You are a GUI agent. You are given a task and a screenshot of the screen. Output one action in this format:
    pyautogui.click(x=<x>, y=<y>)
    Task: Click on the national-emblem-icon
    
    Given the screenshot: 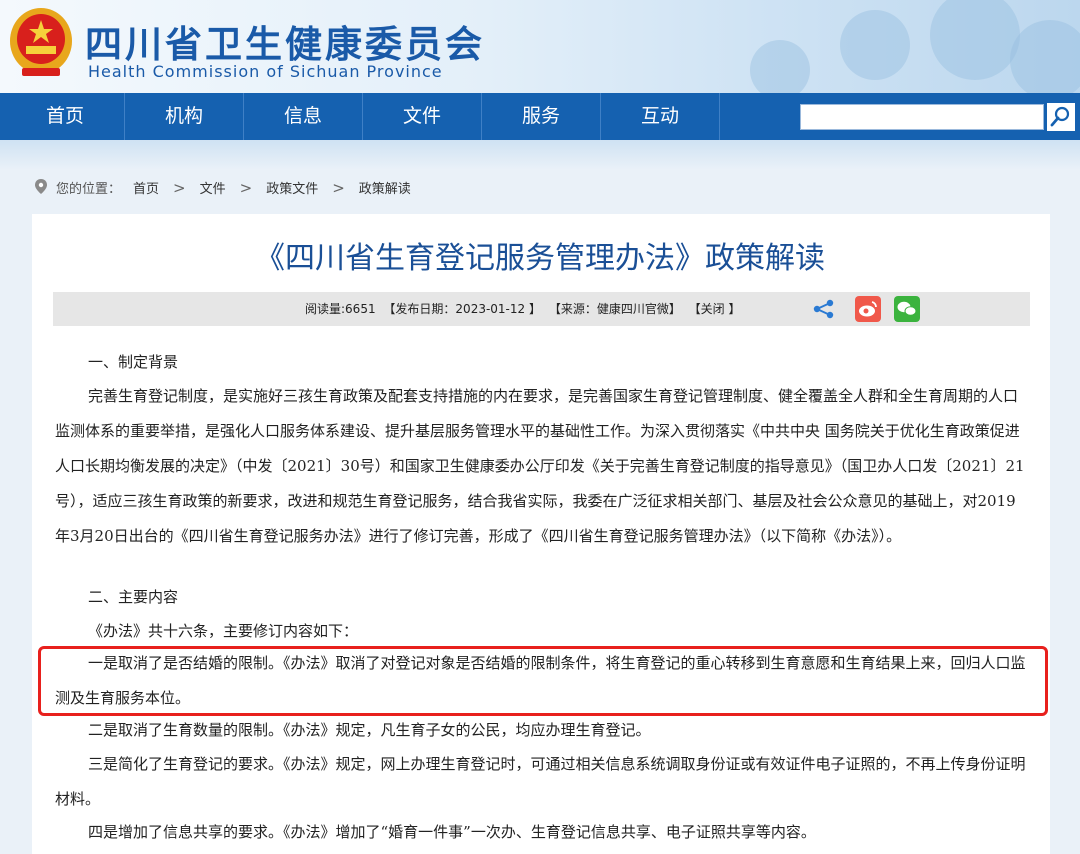 What is the action you would take?
    pyautogui.click(x=41, y=42)
    